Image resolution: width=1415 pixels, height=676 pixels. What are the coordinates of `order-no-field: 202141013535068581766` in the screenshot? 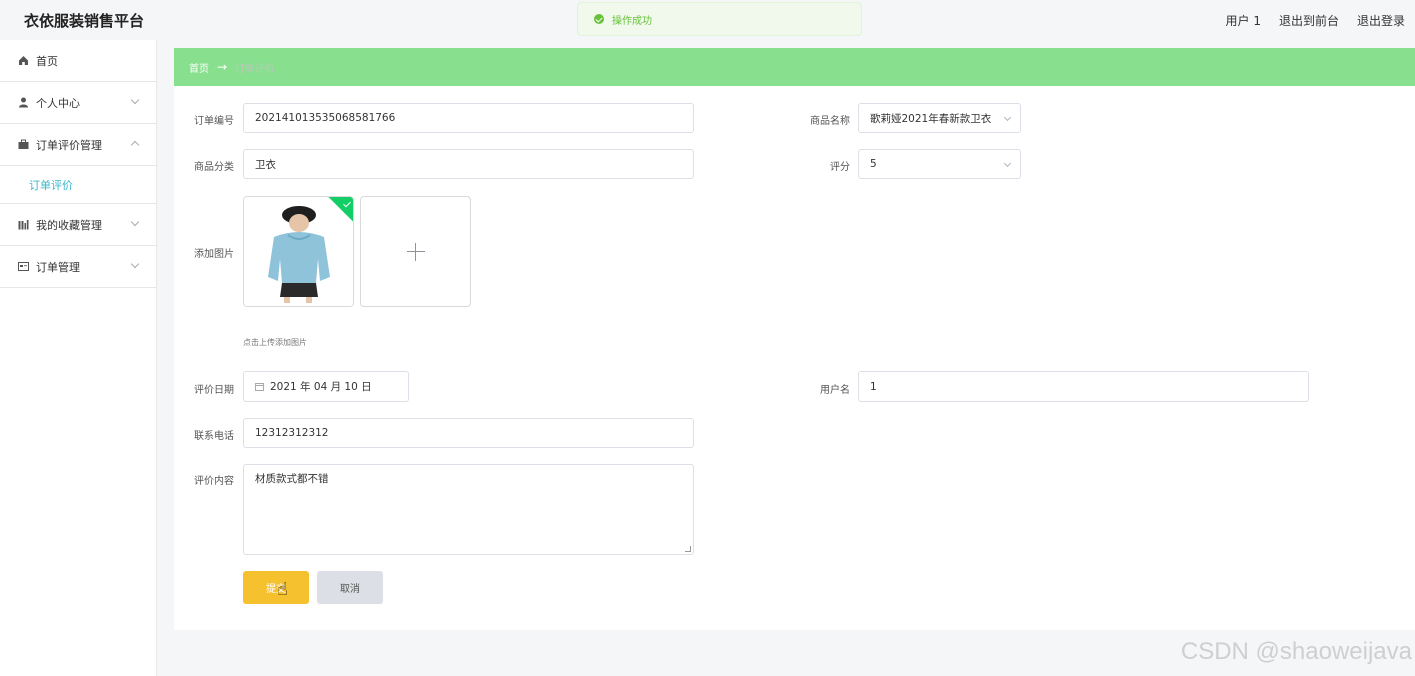 It's located at (468, 118).